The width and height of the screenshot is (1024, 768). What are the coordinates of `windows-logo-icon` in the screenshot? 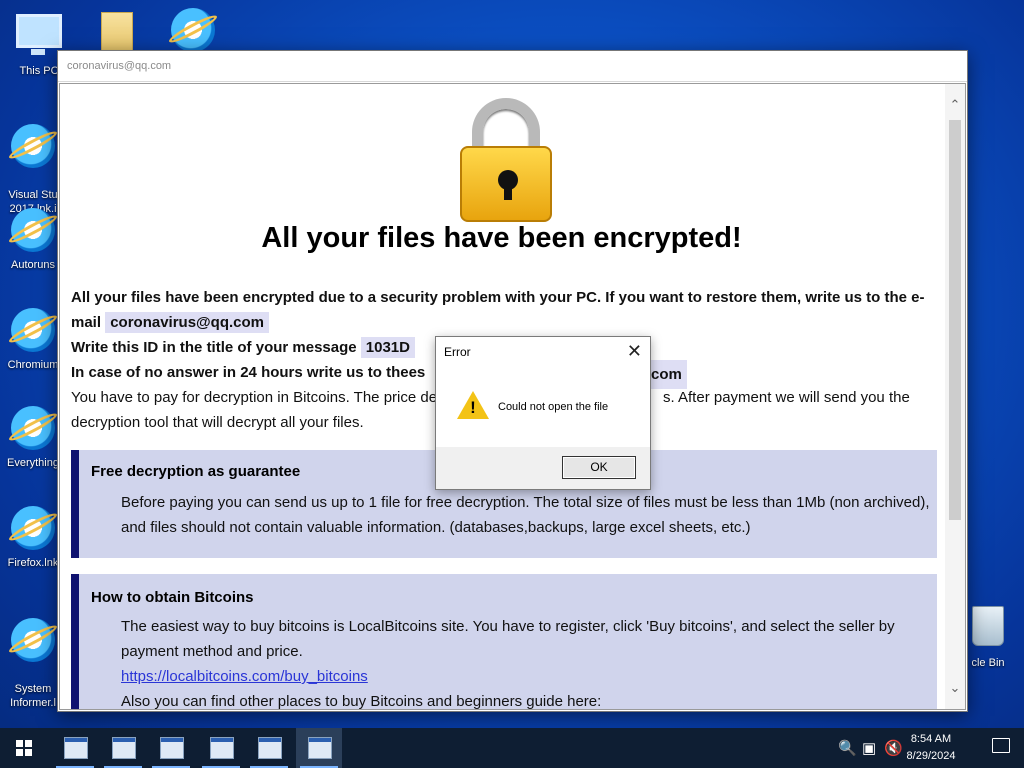 It's located at (24, 748).